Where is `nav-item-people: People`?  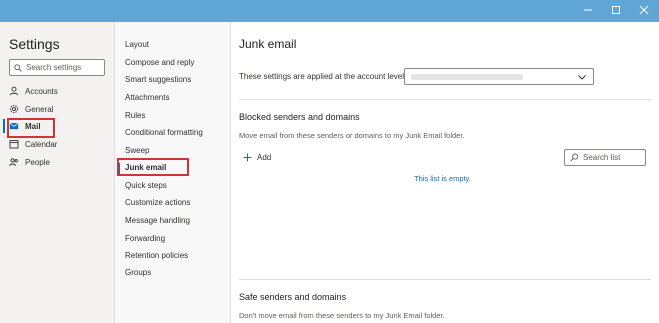
nav-item-people: People is located at coordinates (29, 162).